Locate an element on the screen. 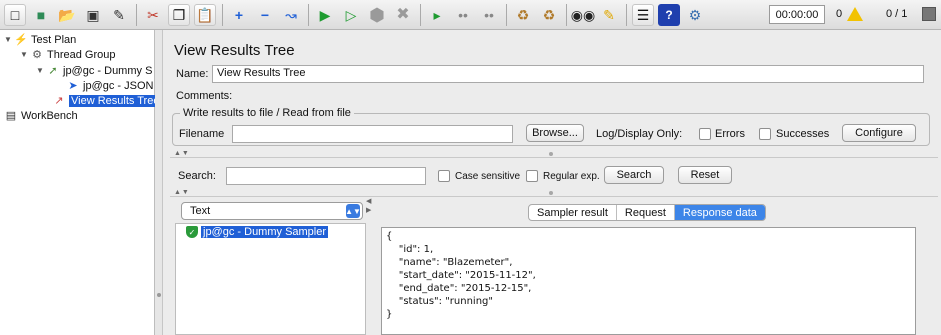  expand-icon: + is located at coordinates (239, 15).